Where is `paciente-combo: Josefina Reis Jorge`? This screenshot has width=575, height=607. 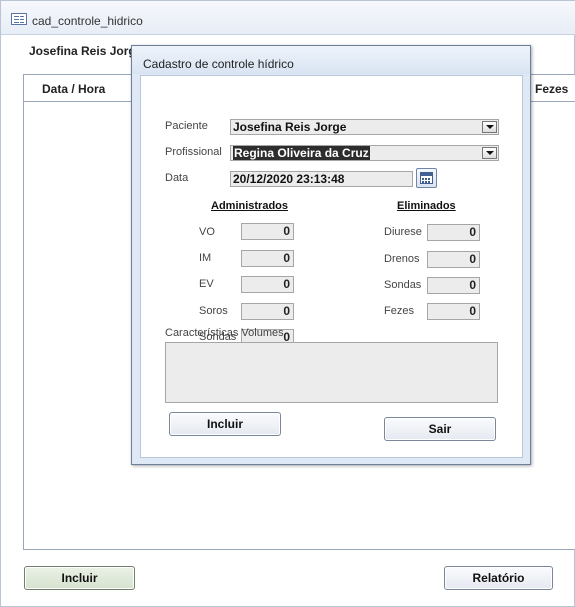
paciente-combo: Josefina Reis Jorge is located at coordinates (364, 127).